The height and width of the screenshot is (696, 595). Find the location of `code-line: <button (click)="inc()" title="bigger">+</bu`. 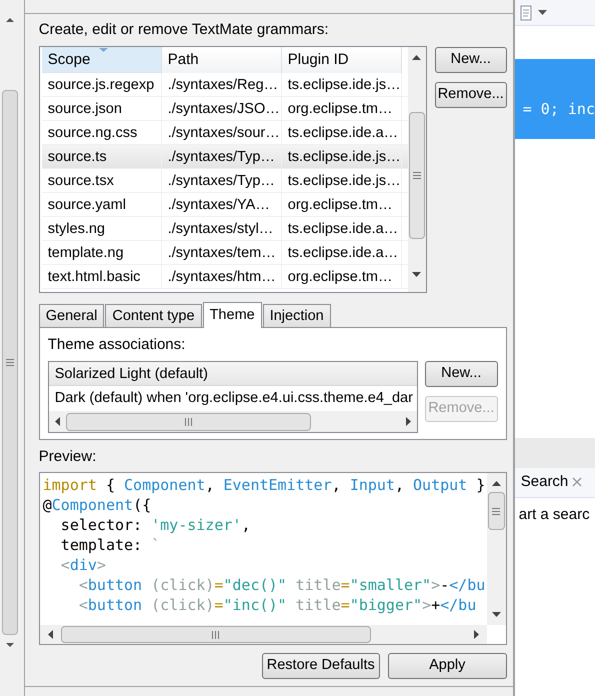

code-line: <button (click)="inc()" title="bigger">+</bu is located at coordinates (278, 605).